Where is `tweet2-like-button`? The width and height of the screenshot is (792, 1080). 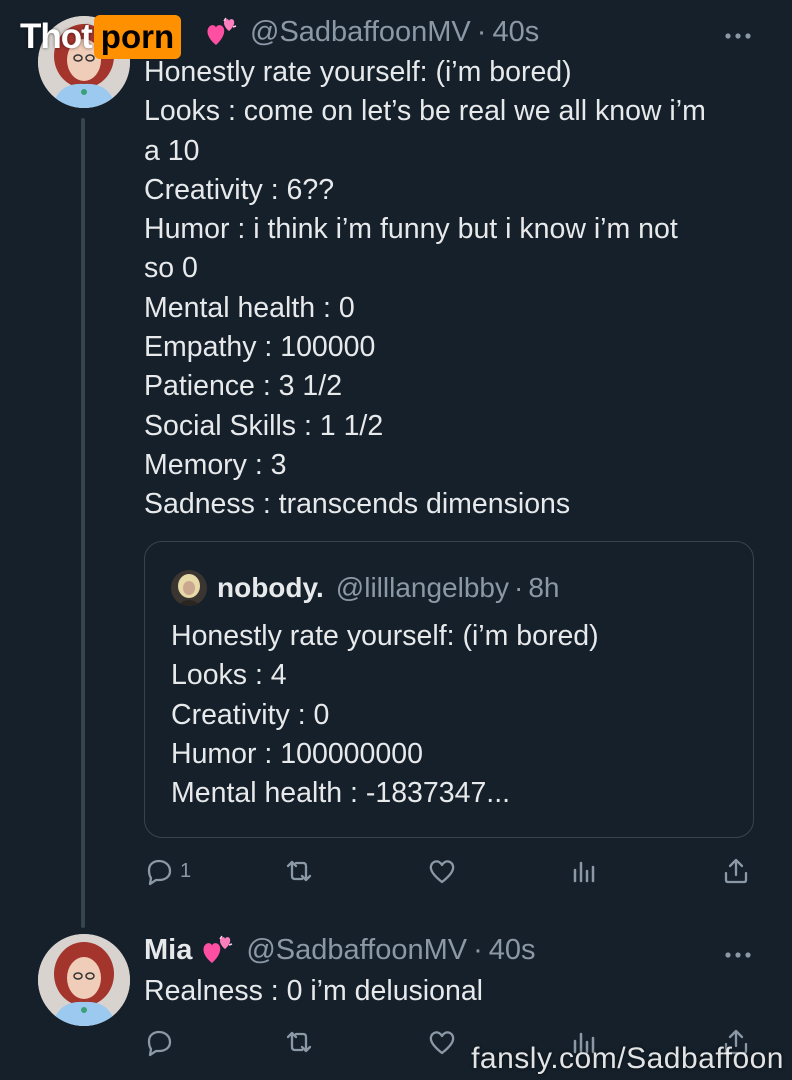 tweet2-like-button is located at coordinates (442, 1042).